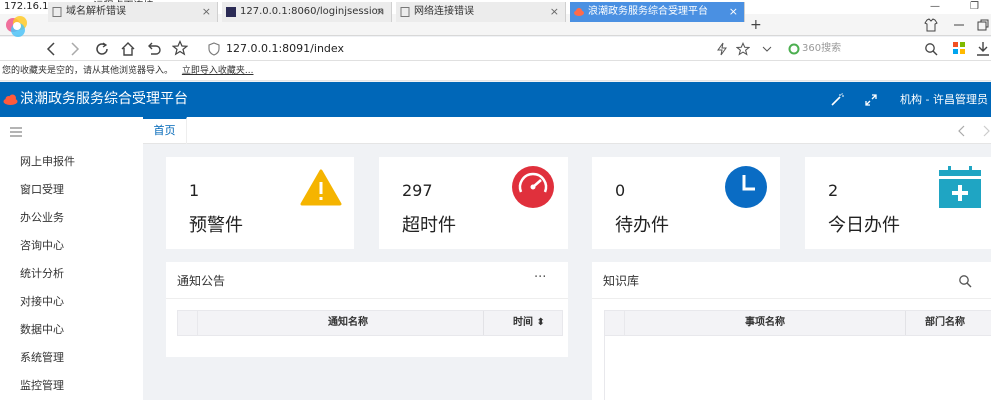 The image size is (991, 400). I want to click on download-icon, so click(983, 49).